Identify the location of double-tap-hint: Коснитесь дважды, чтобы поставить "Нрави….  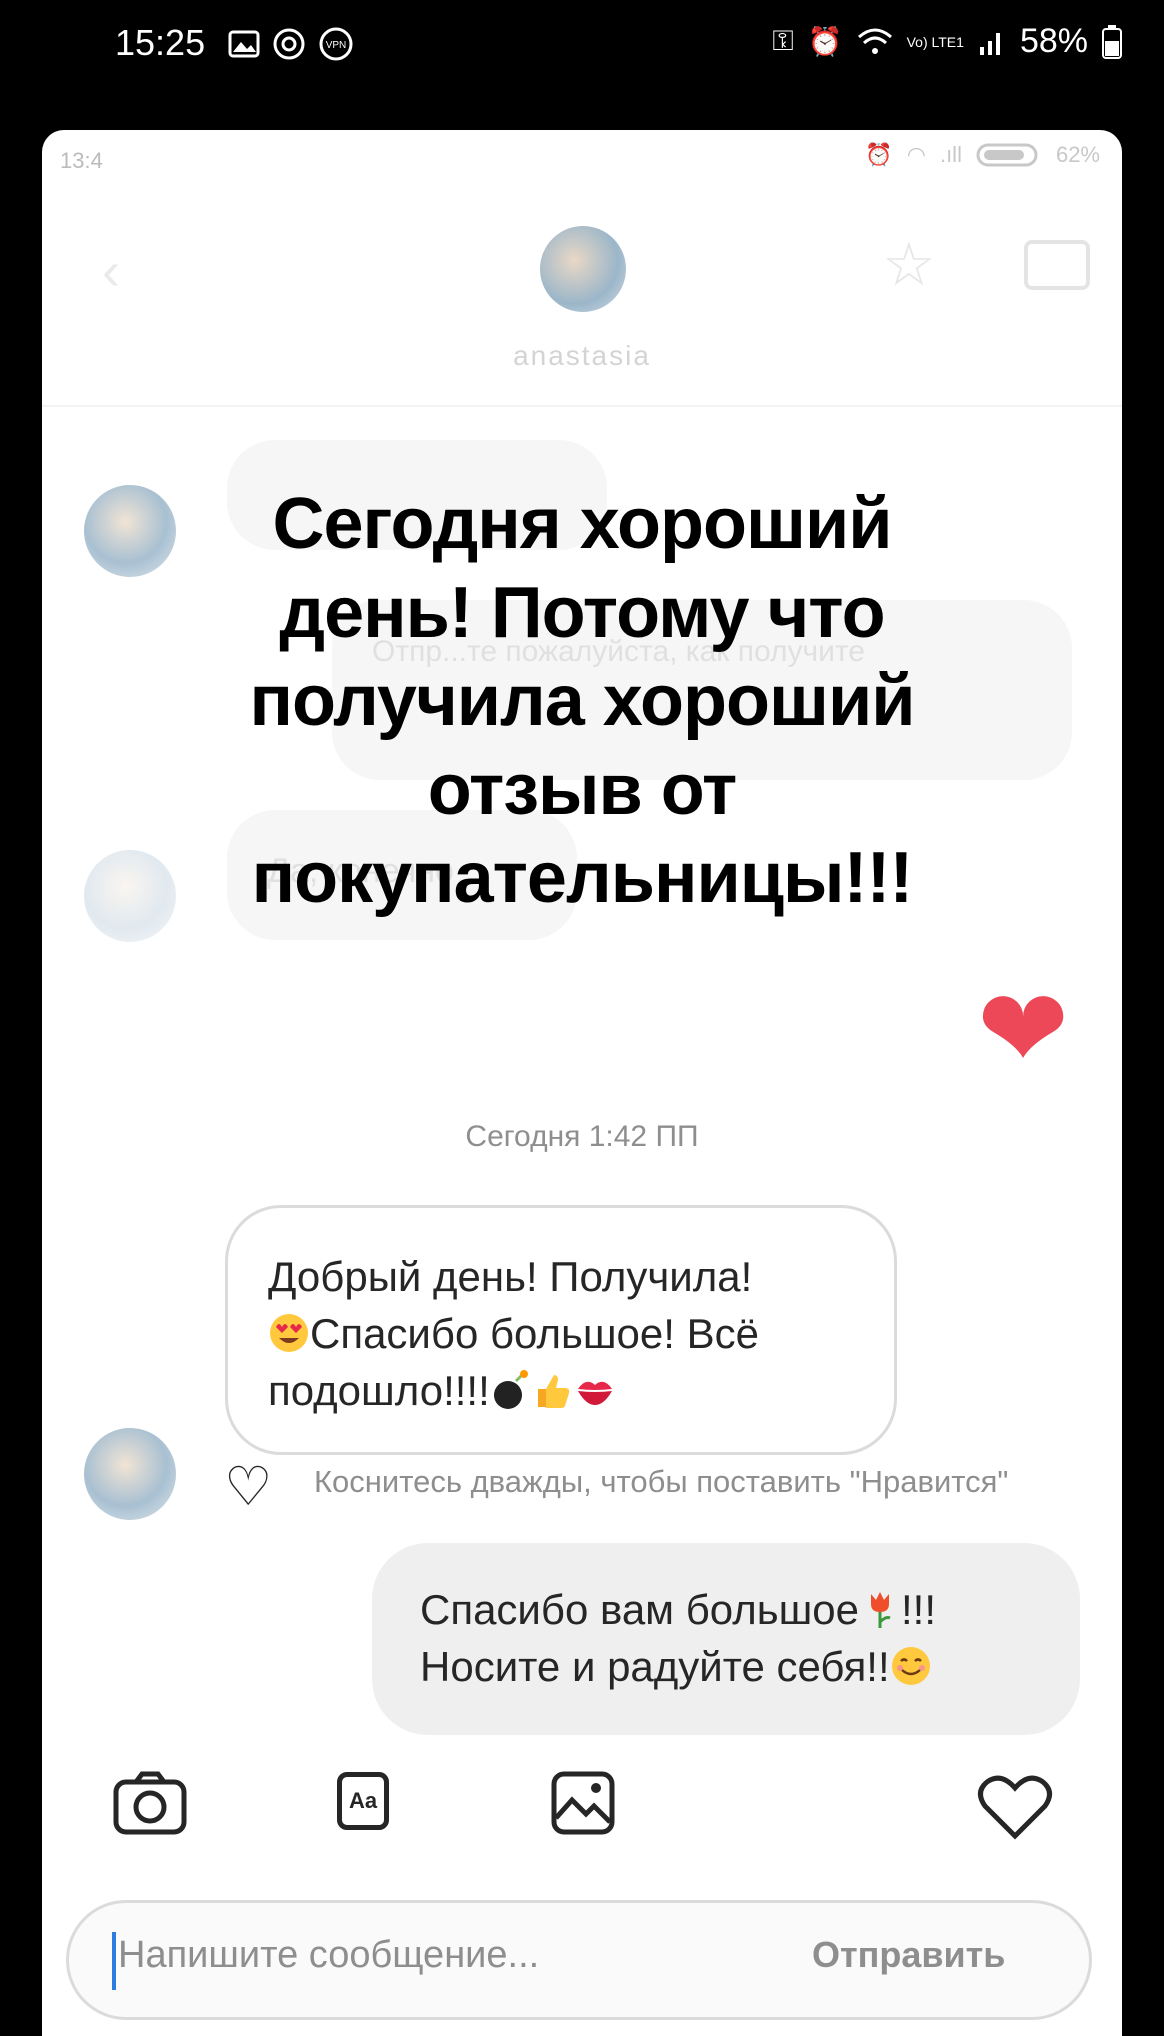
(661, 1481).